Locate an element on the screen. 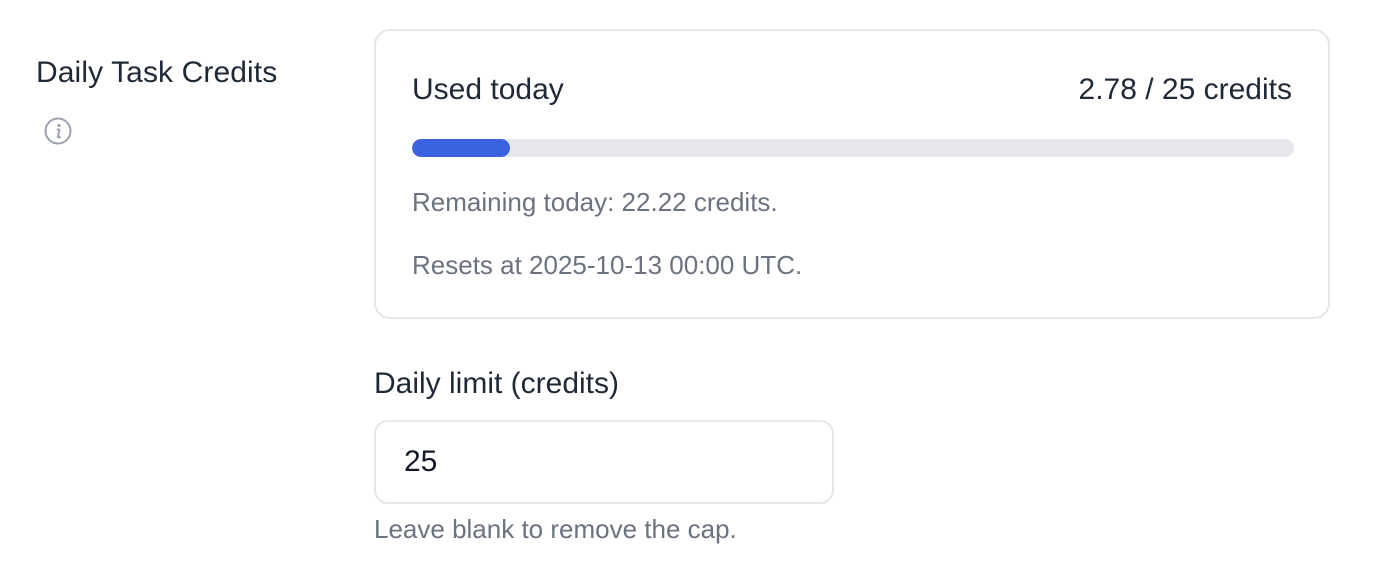 This screenshot has height=566, width=1382. usage-title: Used today is located at coordinates (488, 89).